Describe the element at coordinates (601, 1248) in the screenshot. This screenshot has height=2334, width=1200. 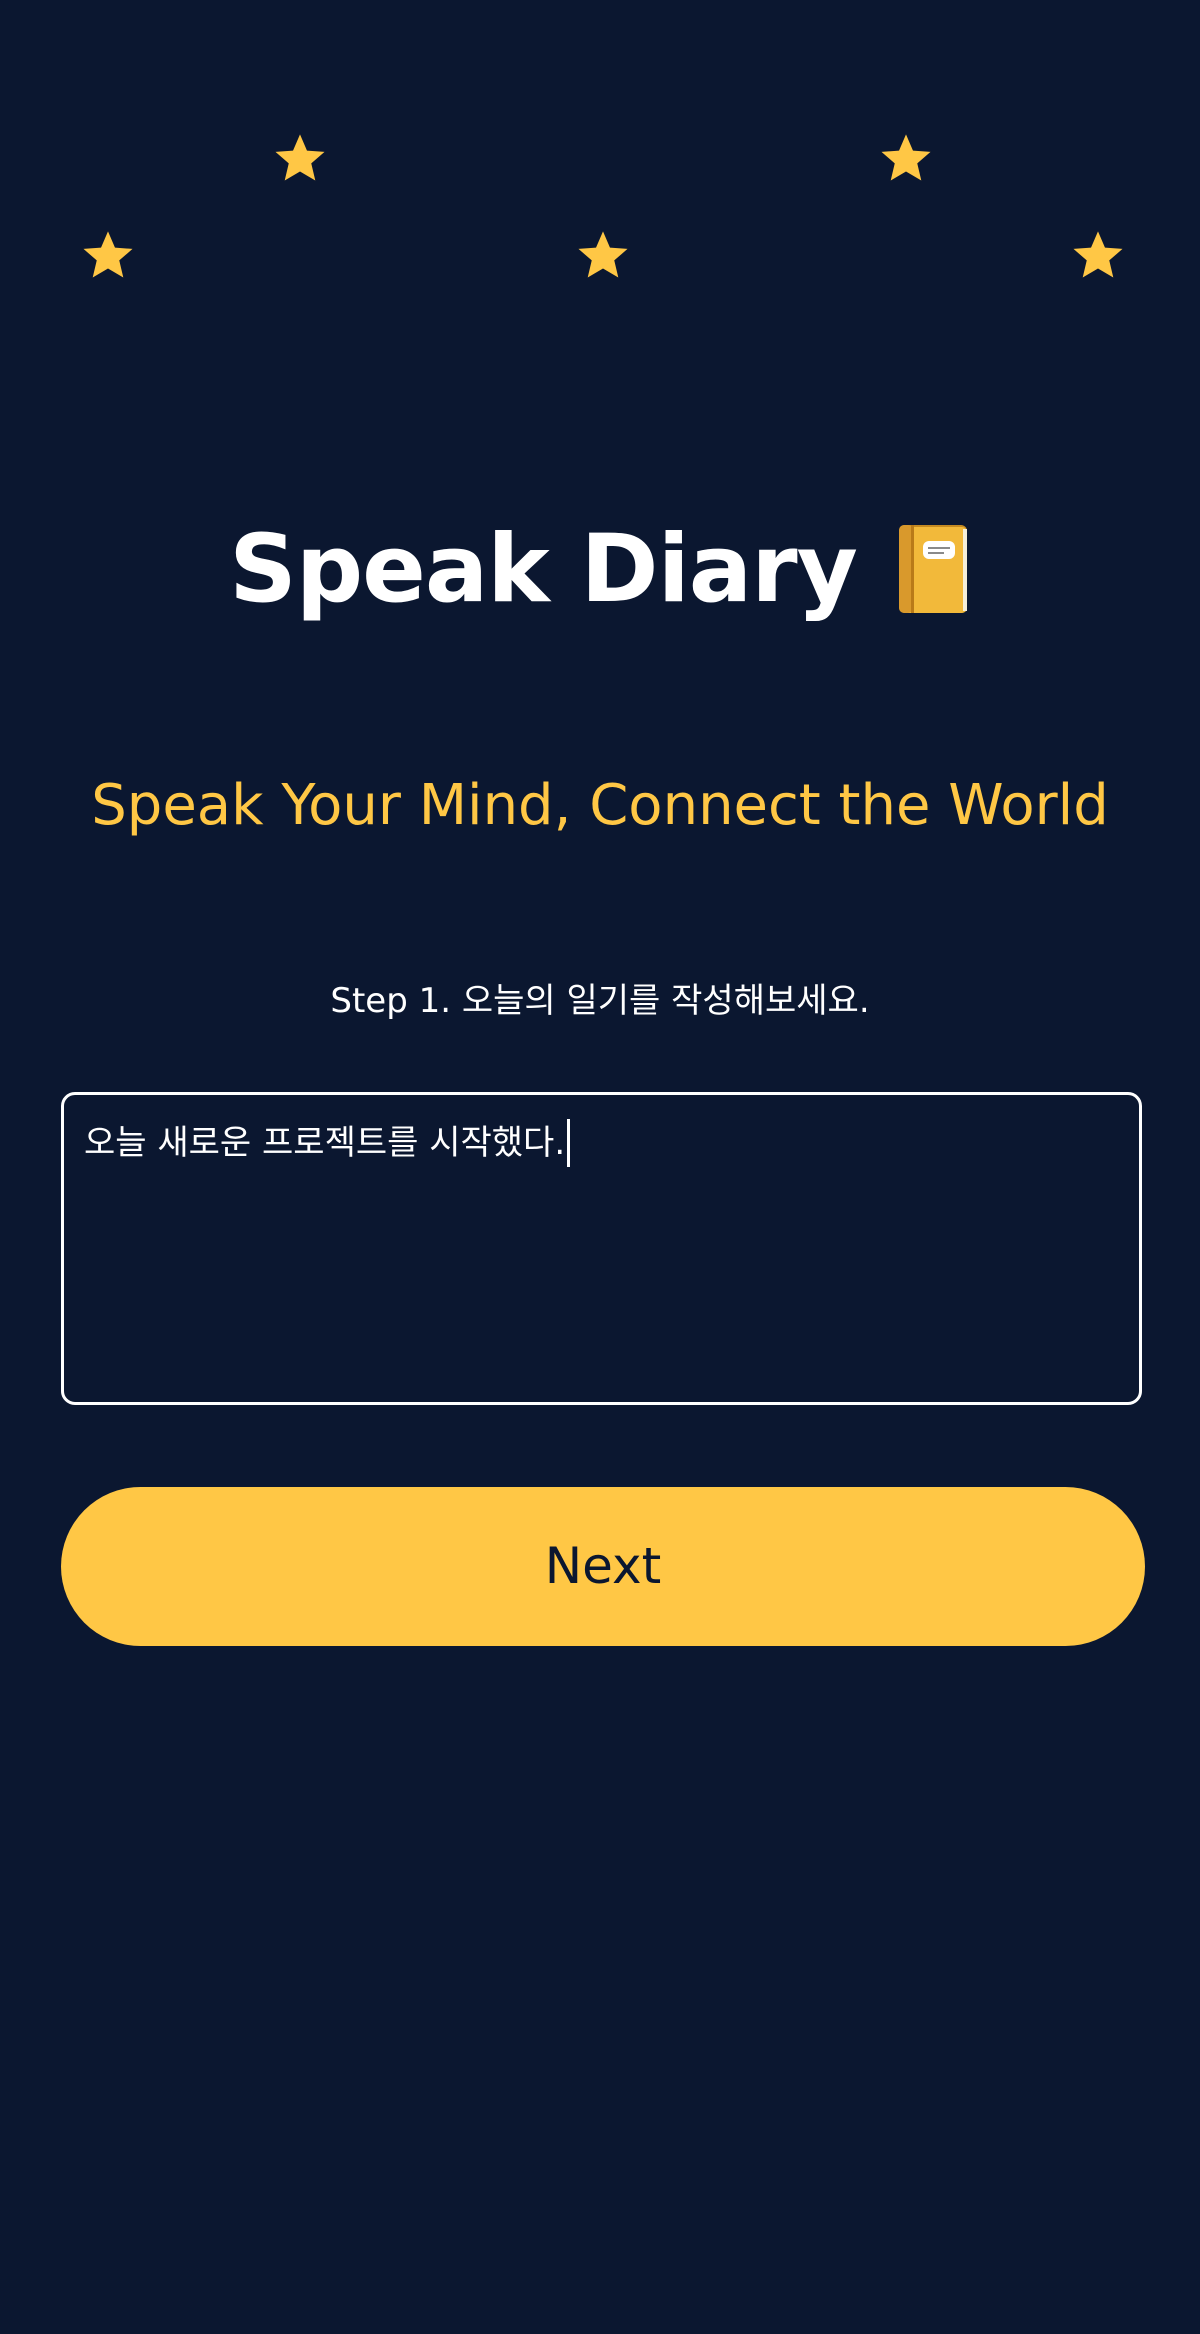
I see `diary-input: 오늘 새로운 프로젝트를 시작했다.` at that location.